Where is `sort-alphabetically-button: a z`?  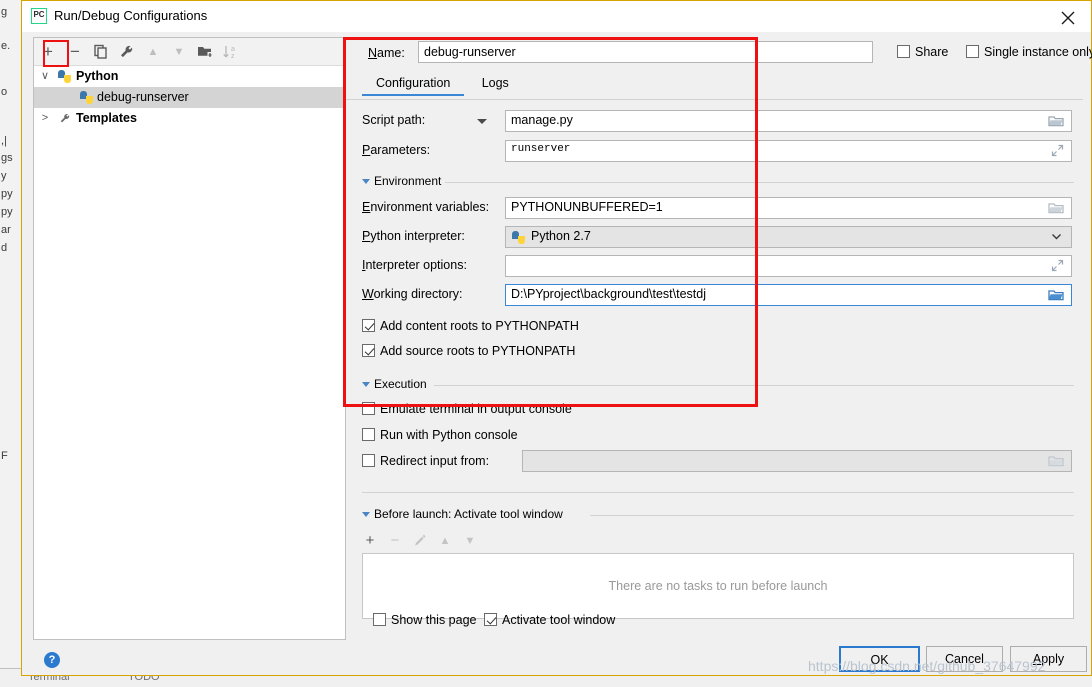
sort-alphabetically-button: a z is located at coordinates (231, 52).